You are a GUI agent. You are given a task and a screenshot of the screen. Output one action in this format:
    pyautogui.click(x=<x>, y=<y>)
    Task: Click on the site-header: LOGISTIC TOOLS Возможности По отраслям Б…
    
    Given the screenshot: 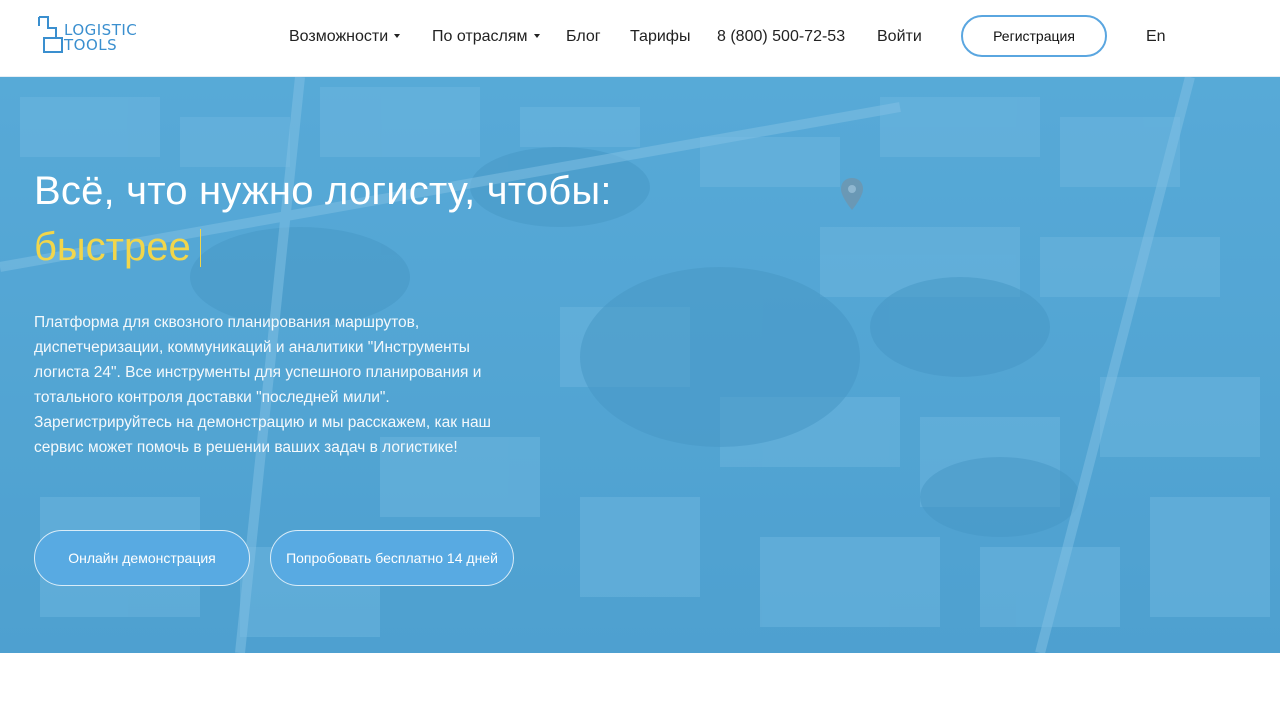 What is the action you would take?
    pyautogui.click(x=640, y=38)
    